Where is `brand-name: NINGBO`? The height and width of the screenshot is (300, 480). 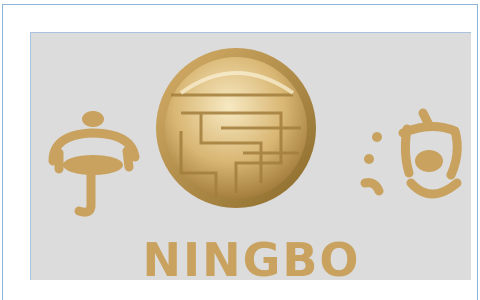
brand-name: NINGBO is located at coordinates (251, 256).